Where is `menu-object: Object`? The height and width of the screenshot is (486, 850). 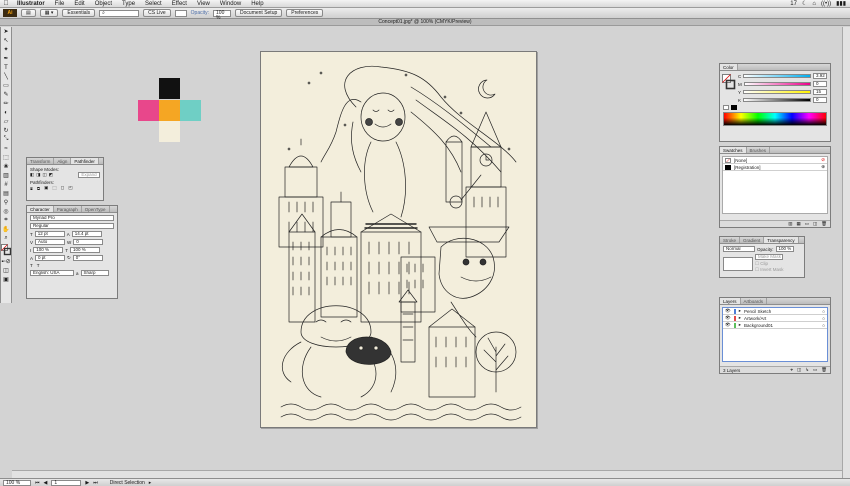 menu-object: Object is located at coordinates (103, 4).